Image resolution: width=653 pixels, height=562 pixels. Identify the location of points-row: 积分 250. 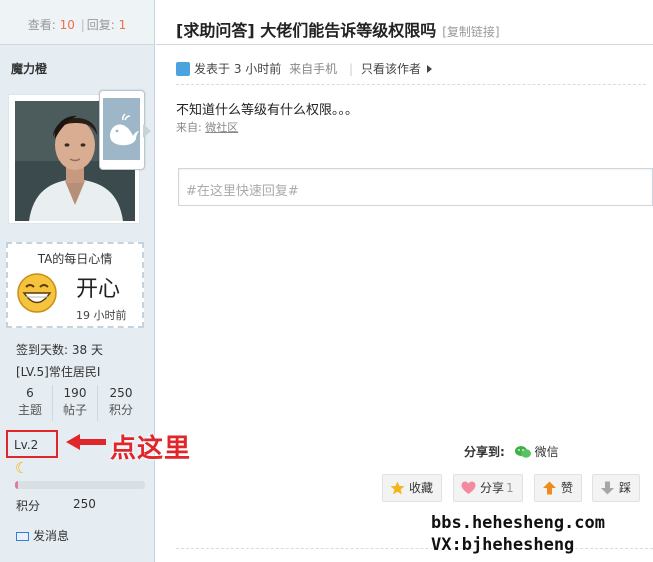
(76, 505).